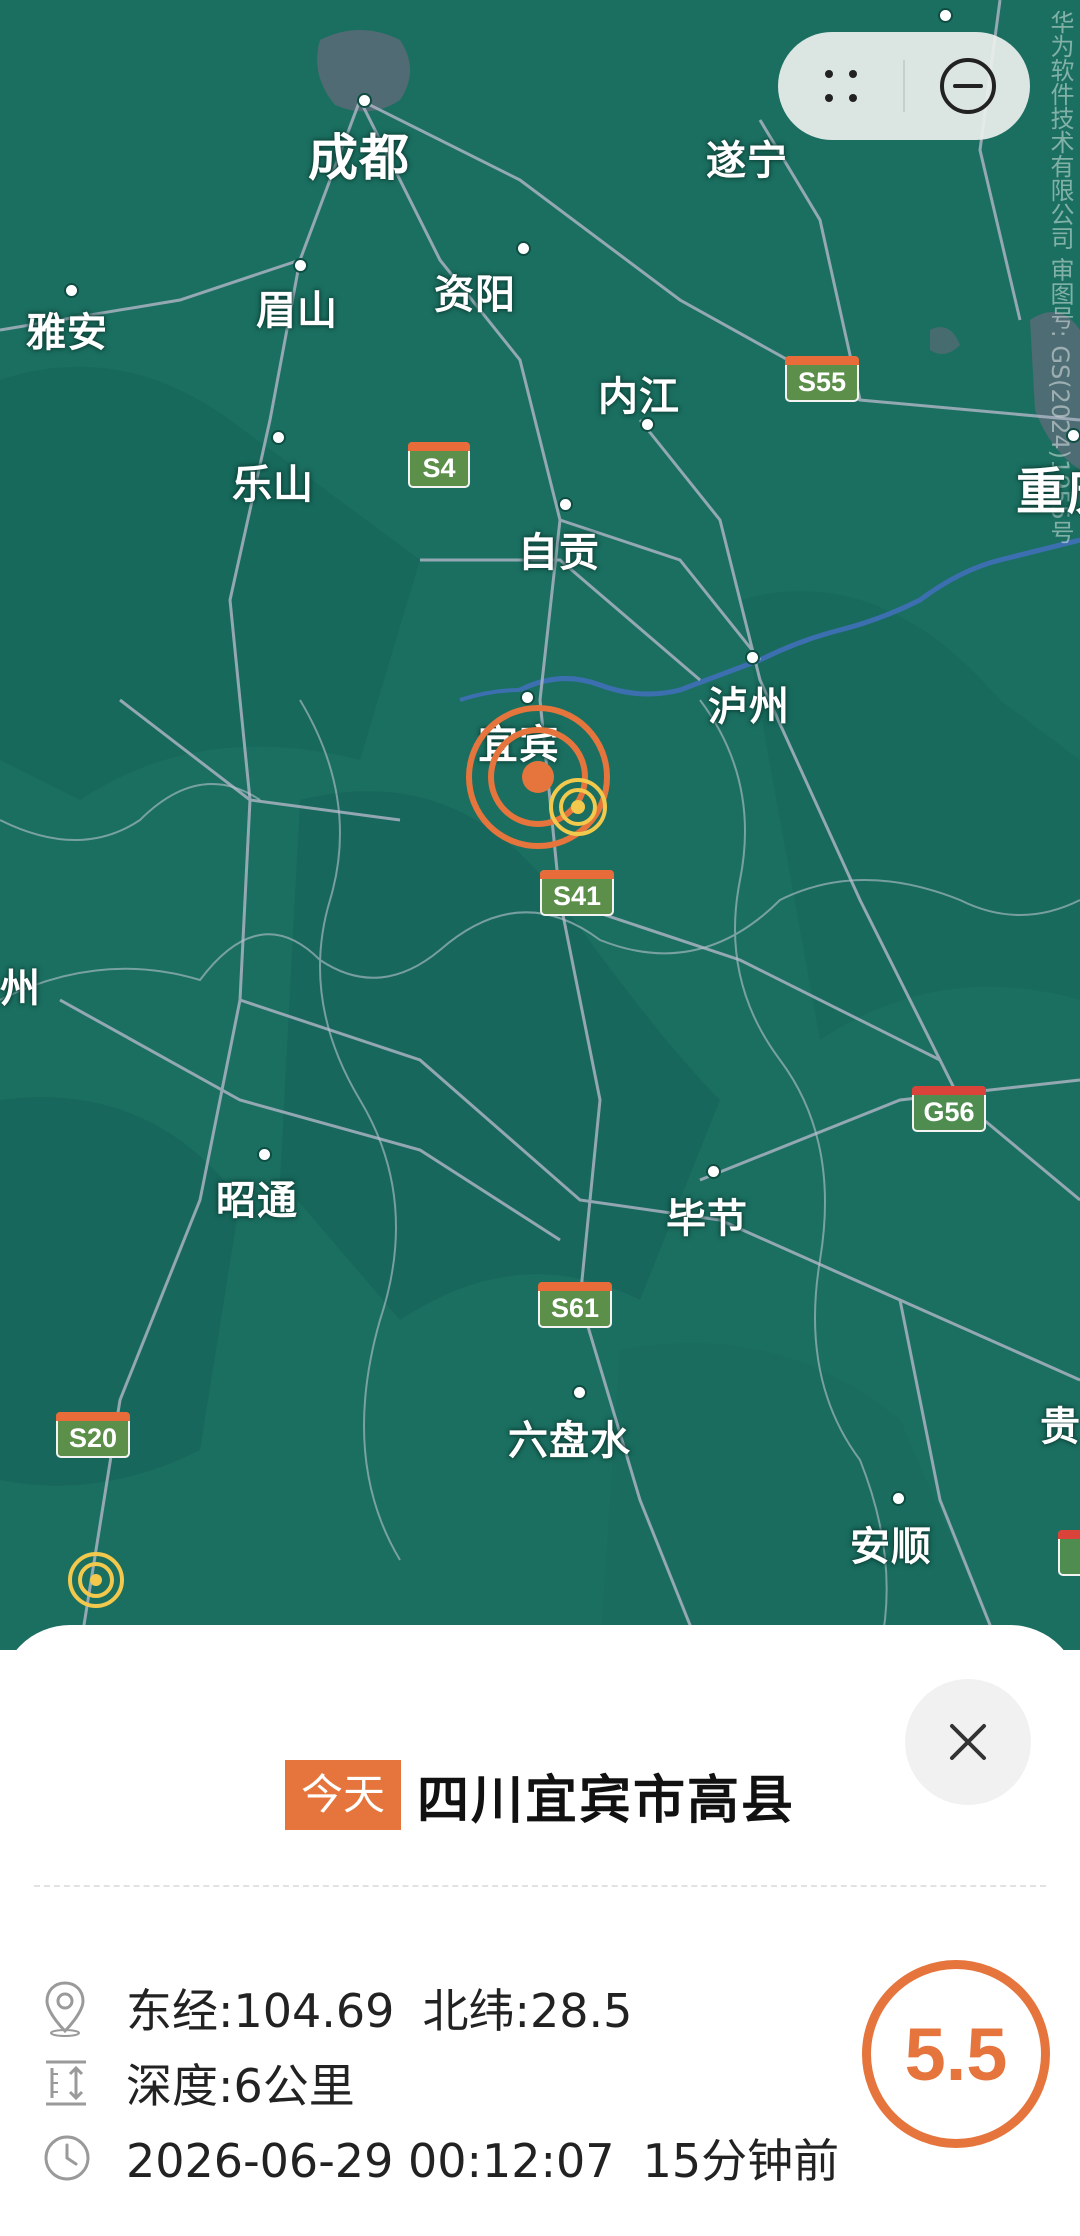 The height and width of the screenshot is (2236, 1080). I want to click on title-row: 今天 四川宜宾市高县, so click(540, 1795).